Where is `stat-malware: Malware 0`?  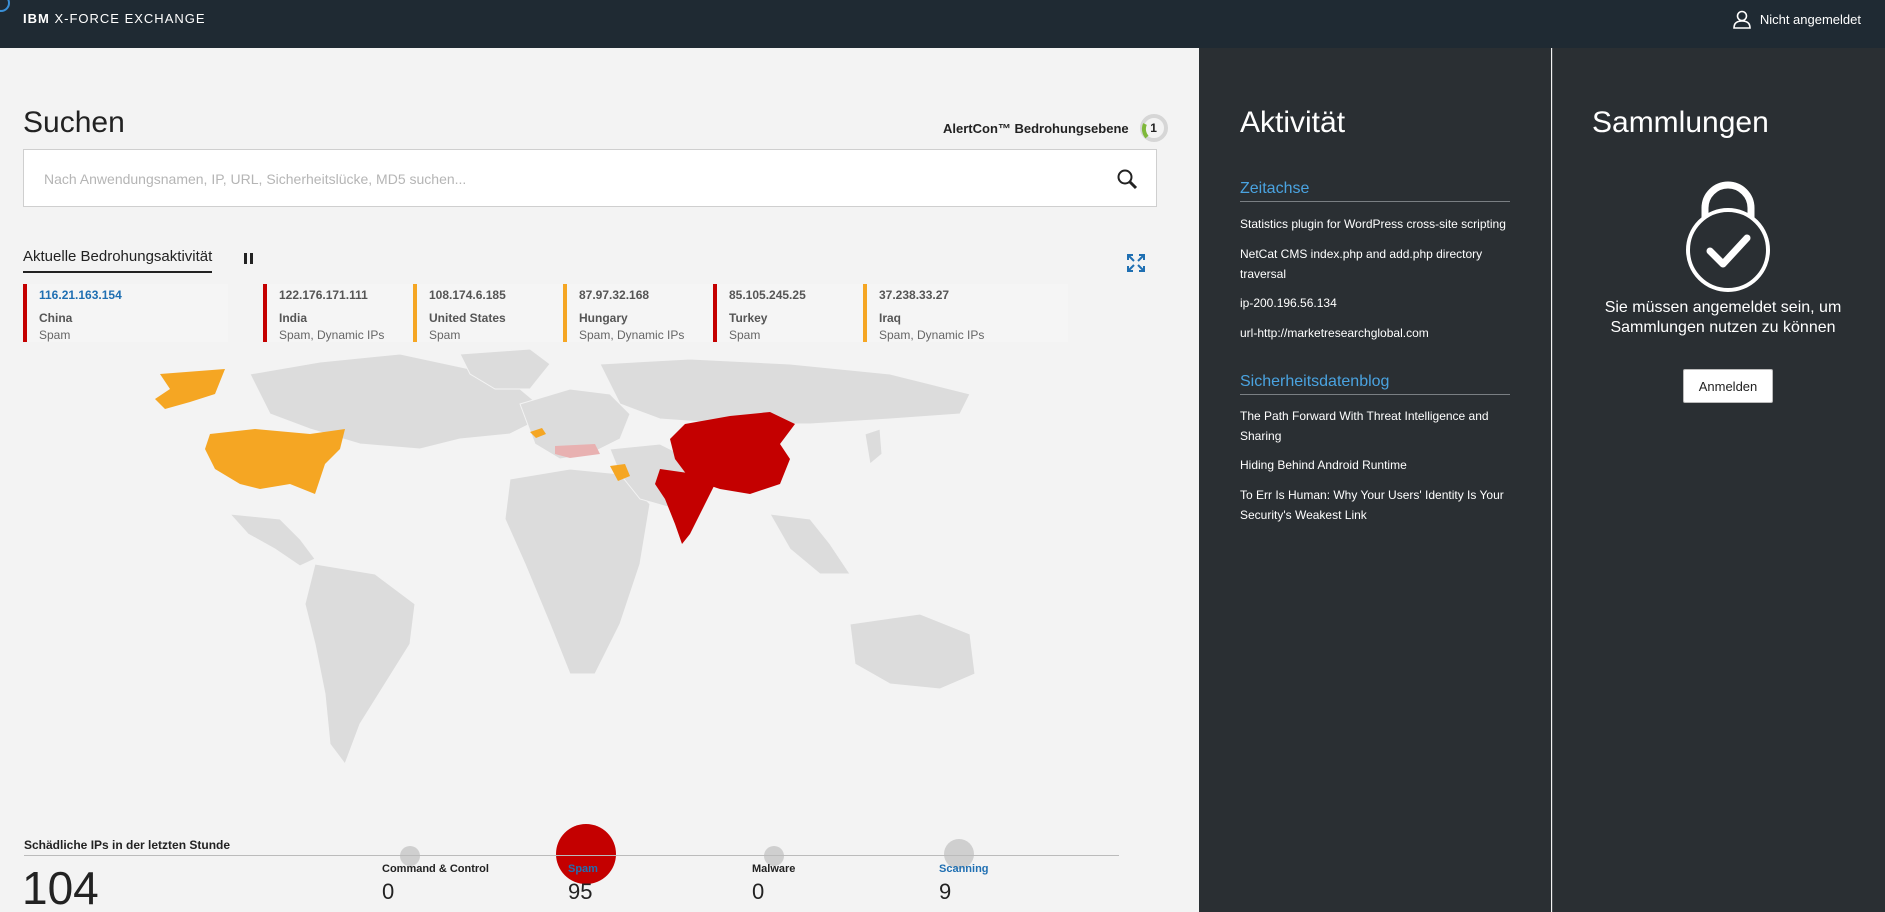 stat-malware: Malware 0 is located at coordinates (773, 884).